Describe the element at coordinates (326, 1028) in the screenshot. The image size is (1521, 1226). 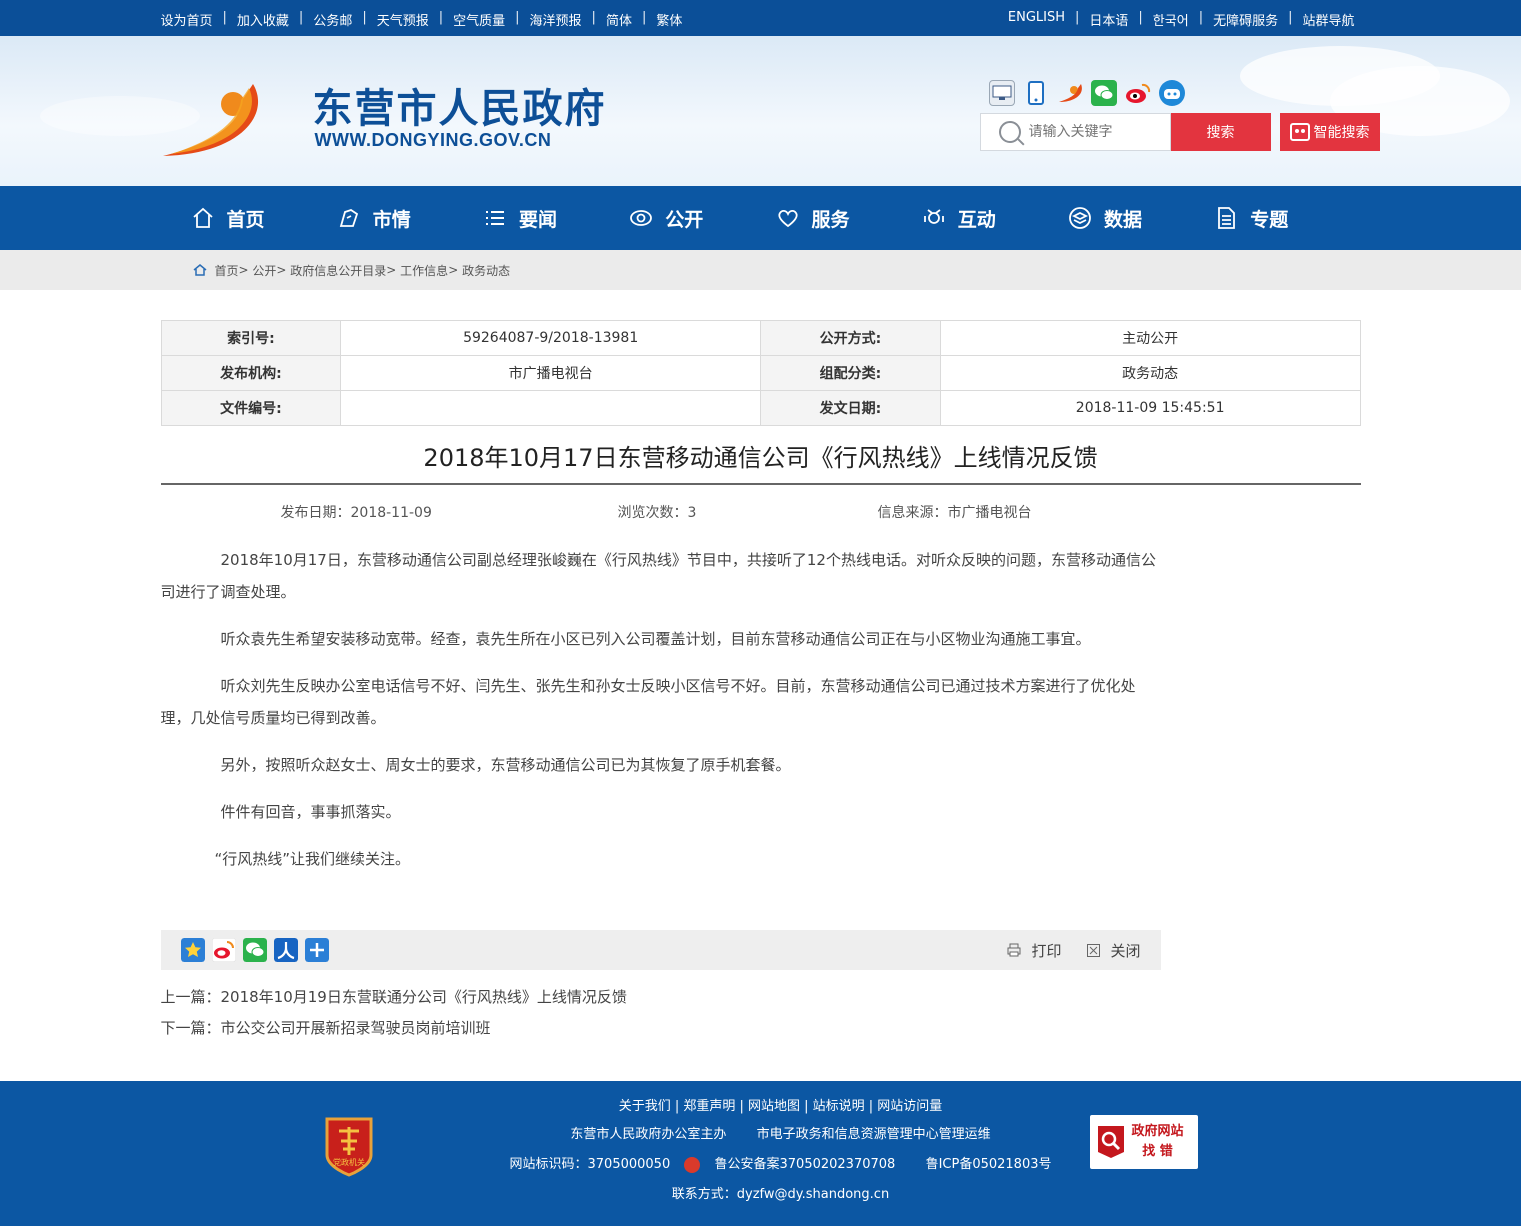
I see `next-article-link: 下一篇：市公交公司开展新招录驾驶员岗前培训班` at that location.